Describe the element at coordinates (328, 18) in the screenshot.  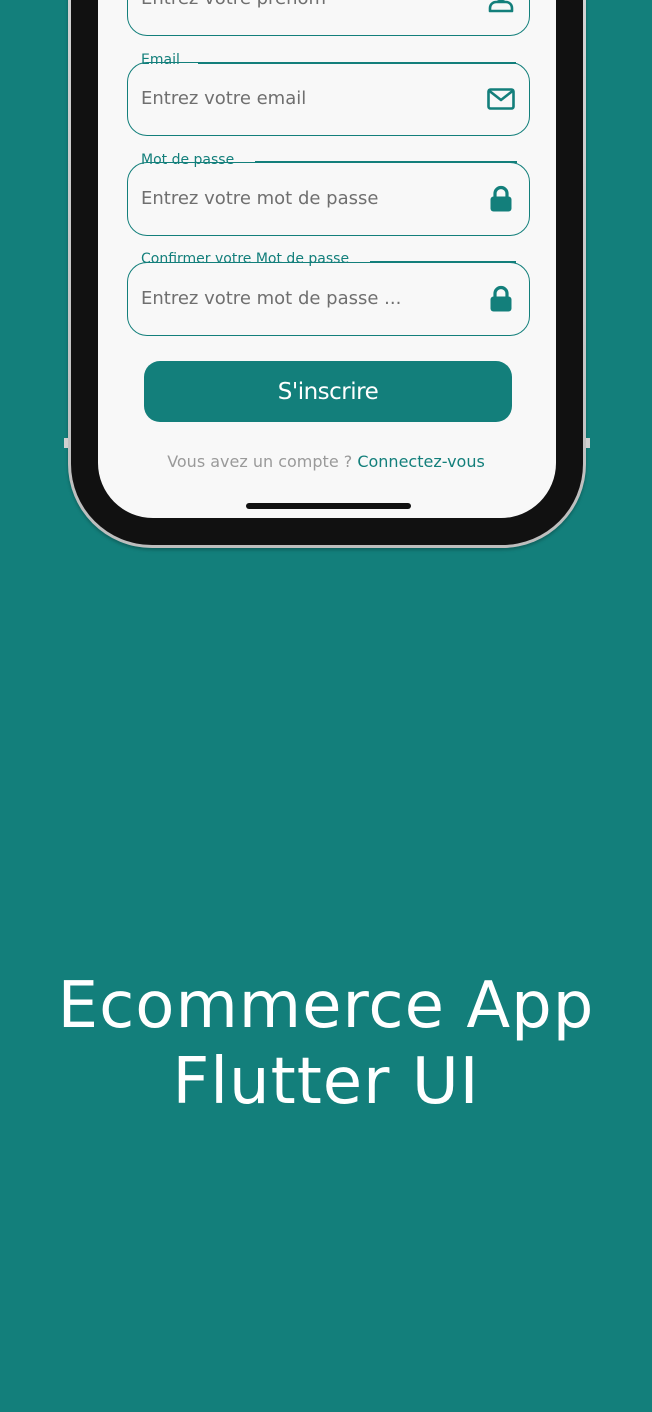
I see `firstname-field: Entrez votre prénom` at that location.